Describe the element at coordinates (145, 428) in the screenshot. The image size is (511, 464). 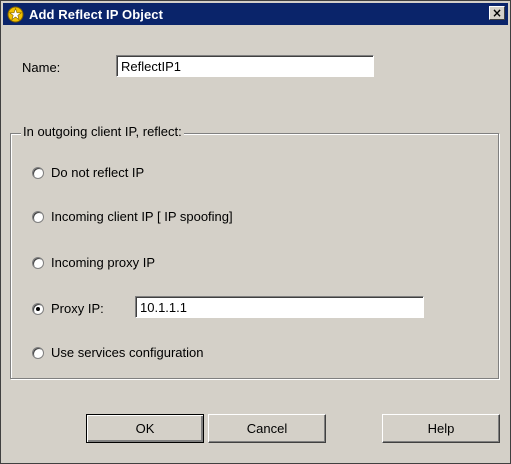
I see `ok-button: OK` at that location.